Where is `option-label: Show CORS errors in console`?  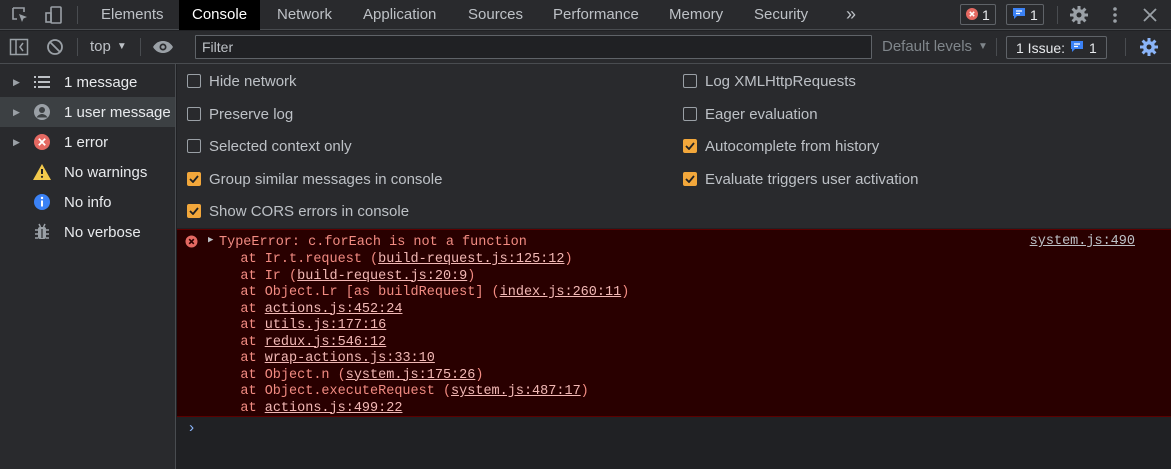
option-label: Show CORS errors in console is located at coordinates (309, 211).